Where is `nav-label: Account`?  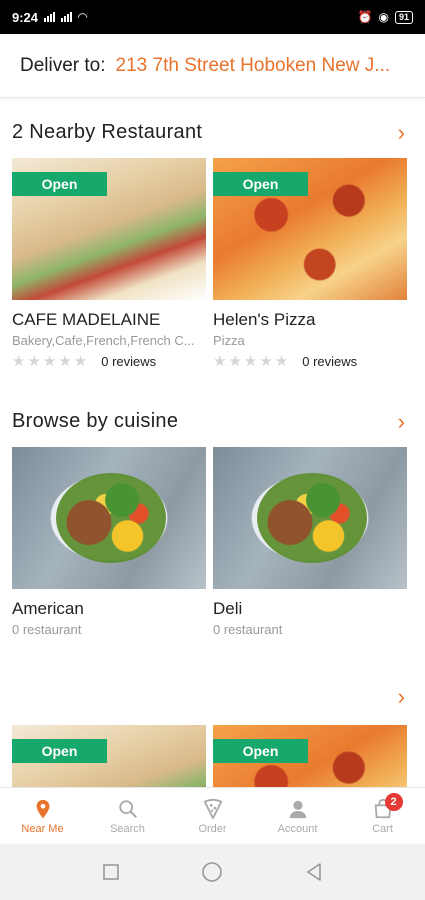 nav-label: Account is located at coordinates (297, 828).